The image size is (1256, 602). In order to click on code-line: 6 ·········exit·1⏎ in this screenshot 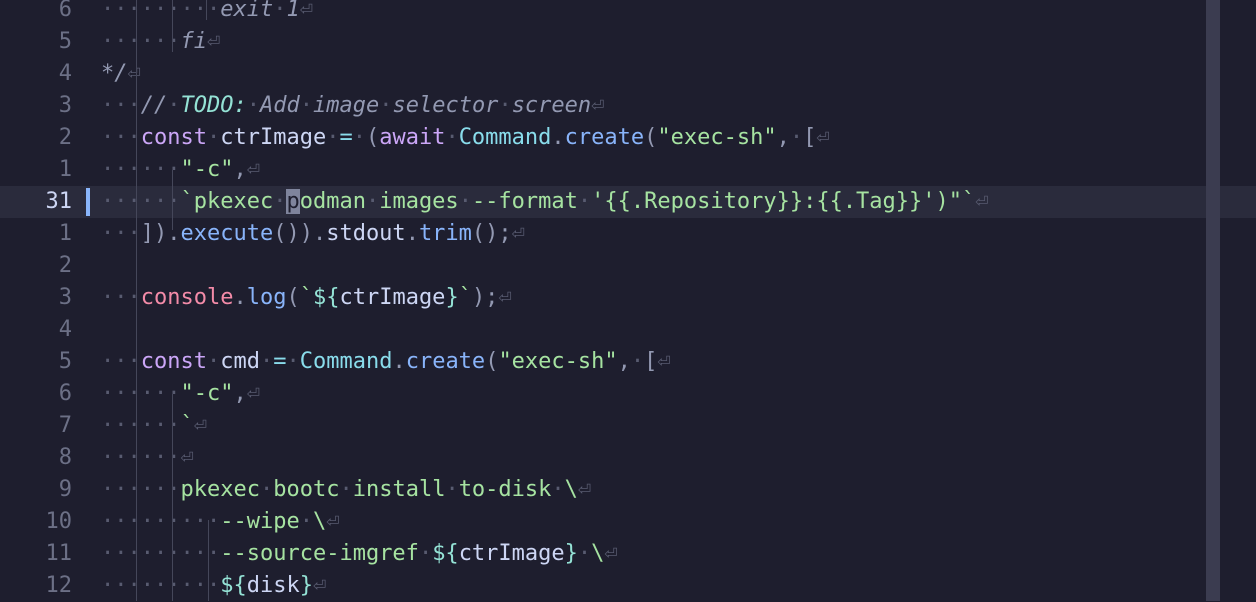, I will do `click(628, 13)`.